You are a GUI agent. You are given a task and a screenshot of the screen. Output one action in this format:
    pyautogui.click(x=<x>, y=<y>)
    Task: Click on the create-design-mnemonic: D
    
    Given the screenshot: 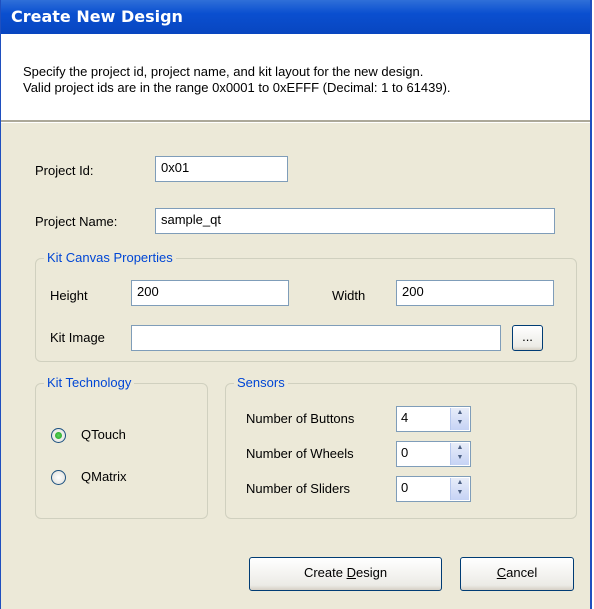 What is the action you would take?
    pyautogui.click(x=351, y=572)
    